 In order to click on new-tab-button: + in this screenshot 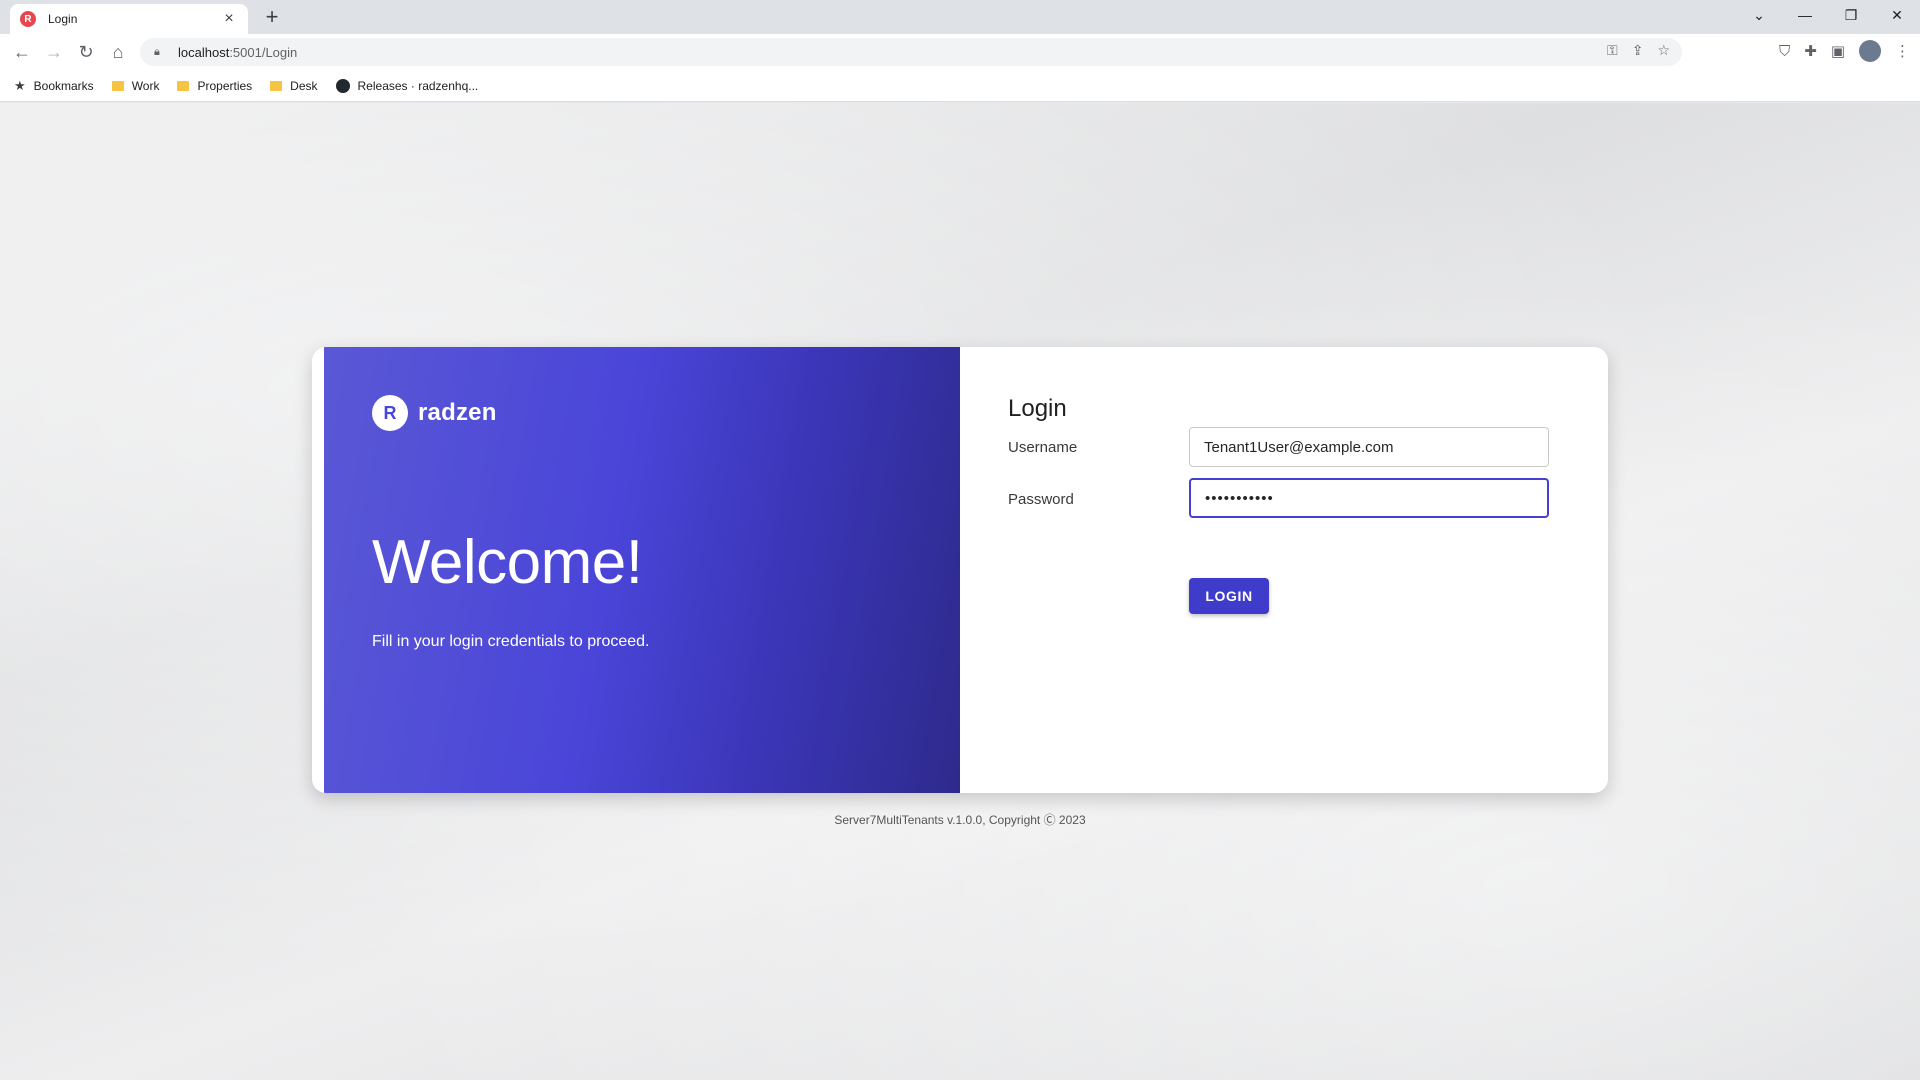, I will do `click(272, 17)`.